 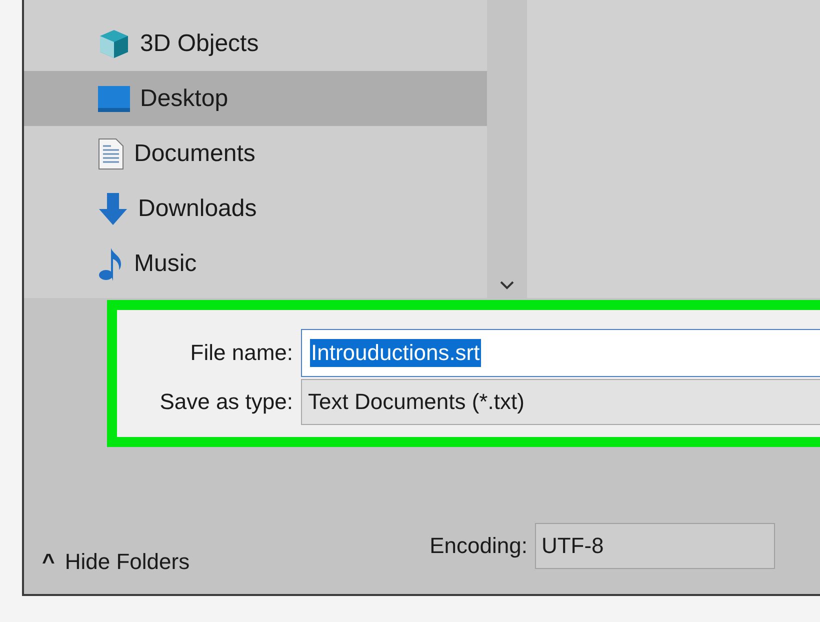 I want to click on file-type-dropdown: Text Documents (*.txt), so click(x=560, y=401).